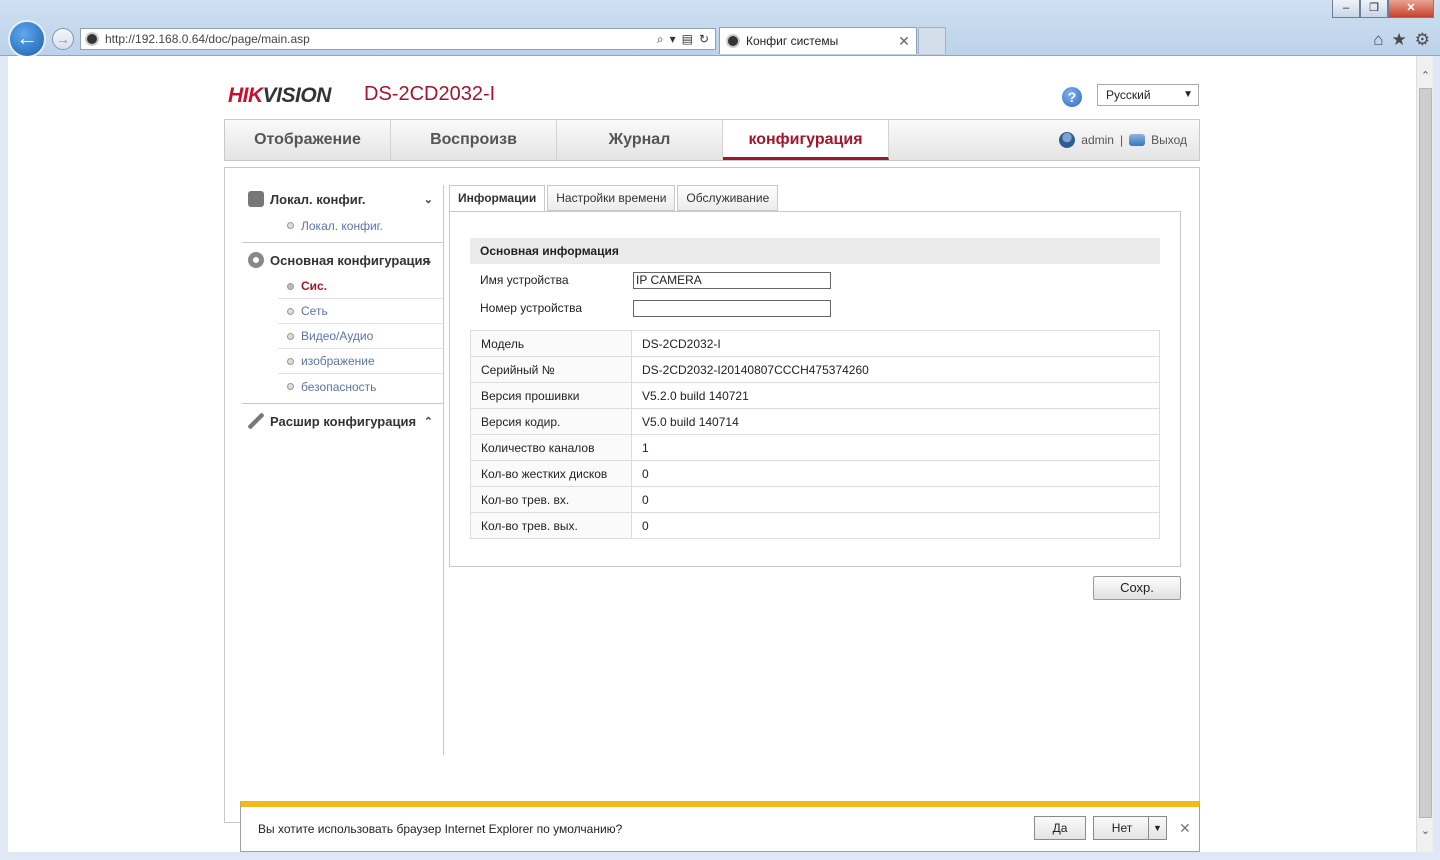  I want to click on device-number-label: Номер устройства, so click(531, 308).